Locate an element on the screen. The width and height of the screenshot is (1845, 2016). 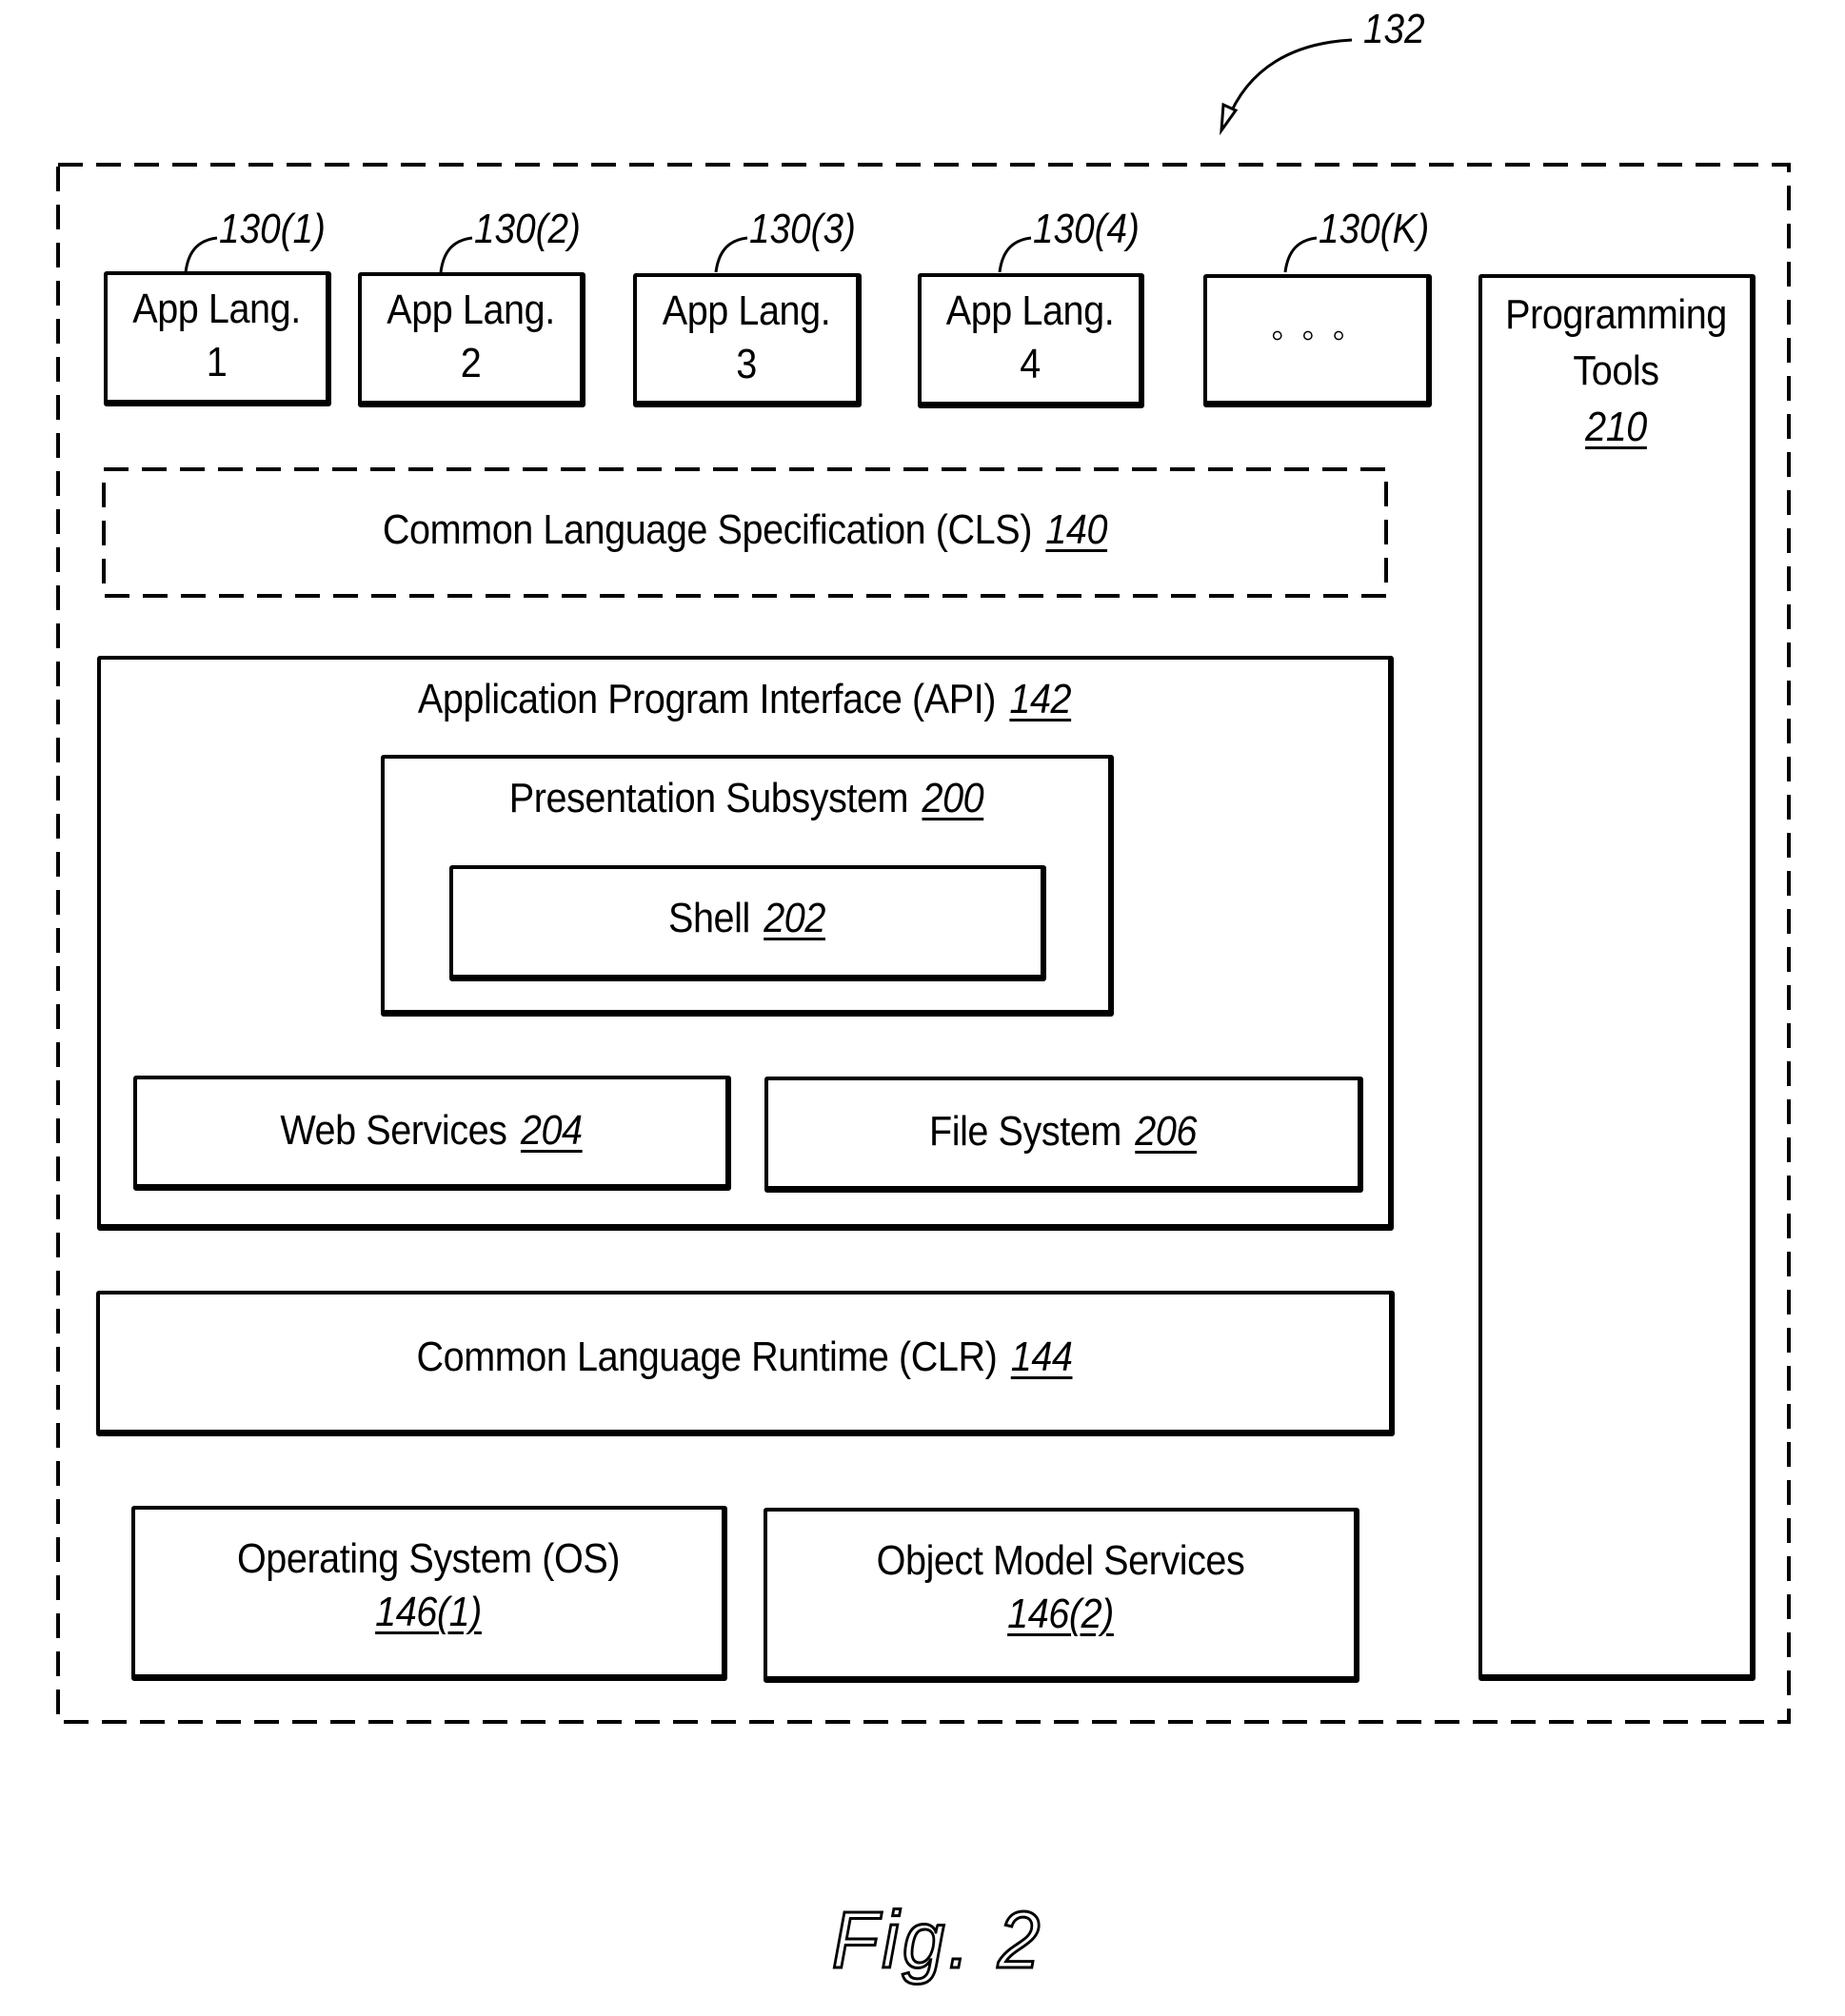
clr-box: Common Language Runtime (CLR) 144 is located at coordinates (745, 1363).